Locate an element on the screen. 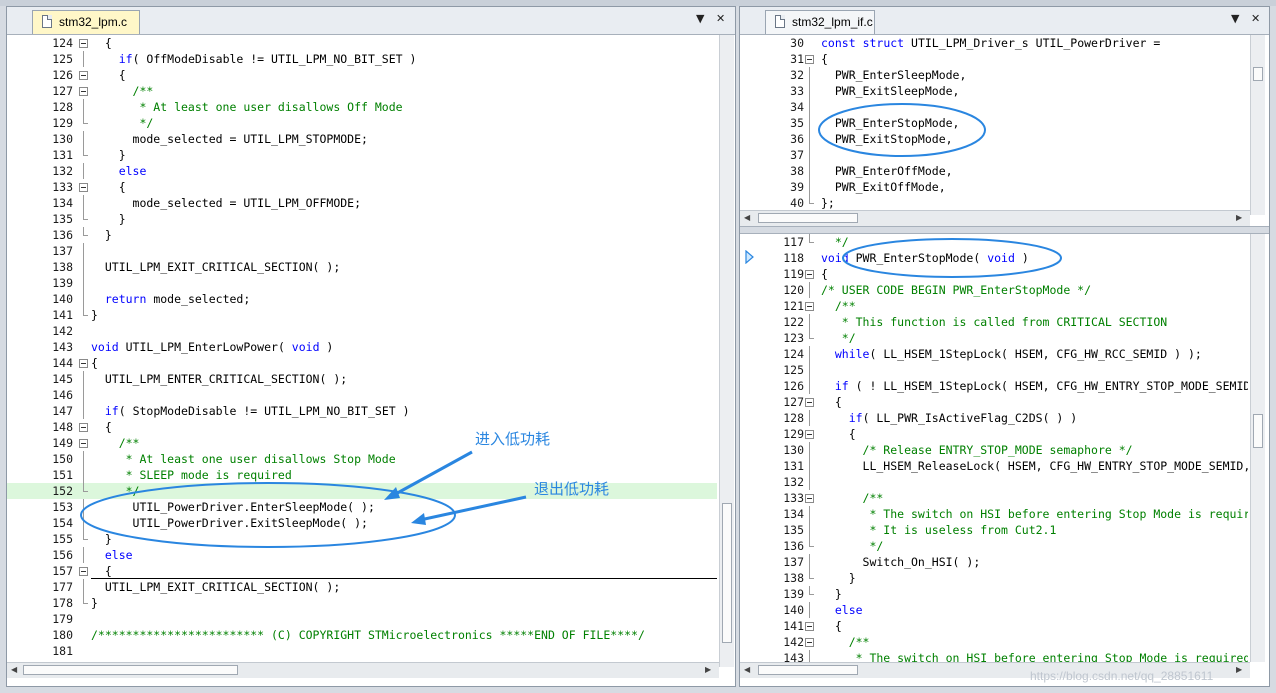 This screenshot has width=1276, height=693. code-line: 141} is located at coordinates (362, 315).